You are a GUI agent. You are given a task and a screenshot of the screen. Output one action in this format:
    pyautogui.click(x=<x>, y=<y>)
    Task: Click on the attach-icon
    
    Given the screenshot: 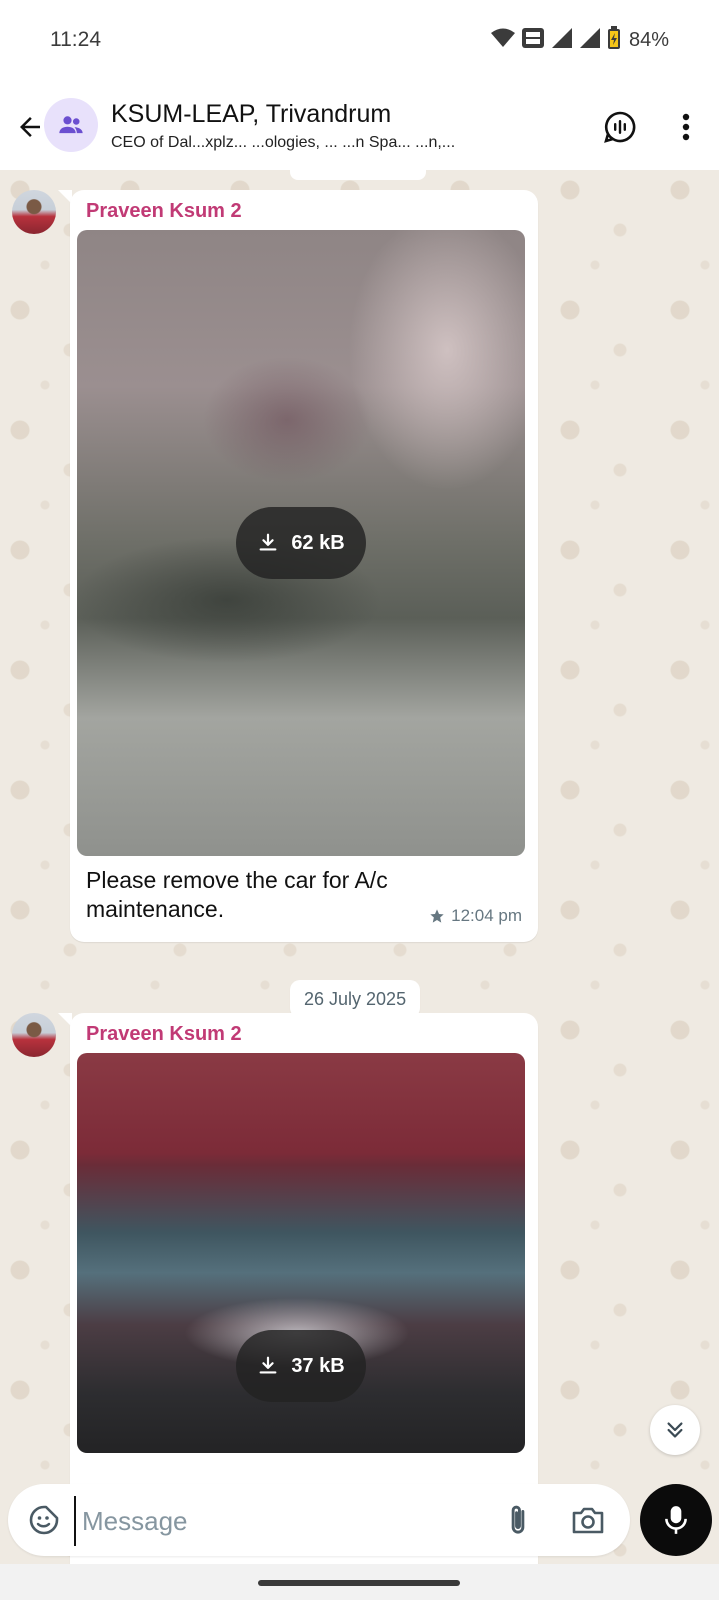 What is the action you would take?
    pyautogui.click(x=518, y=1519)
    